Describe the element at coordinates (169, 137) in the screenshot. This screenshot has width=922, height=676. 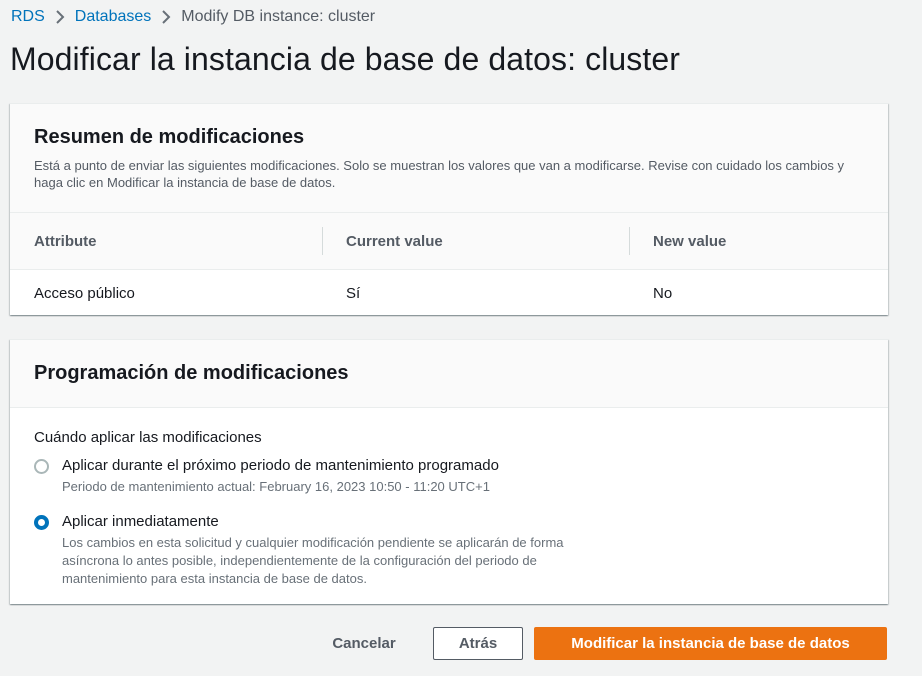
I see `summary-title: Resumen de modificaciones` at that location.